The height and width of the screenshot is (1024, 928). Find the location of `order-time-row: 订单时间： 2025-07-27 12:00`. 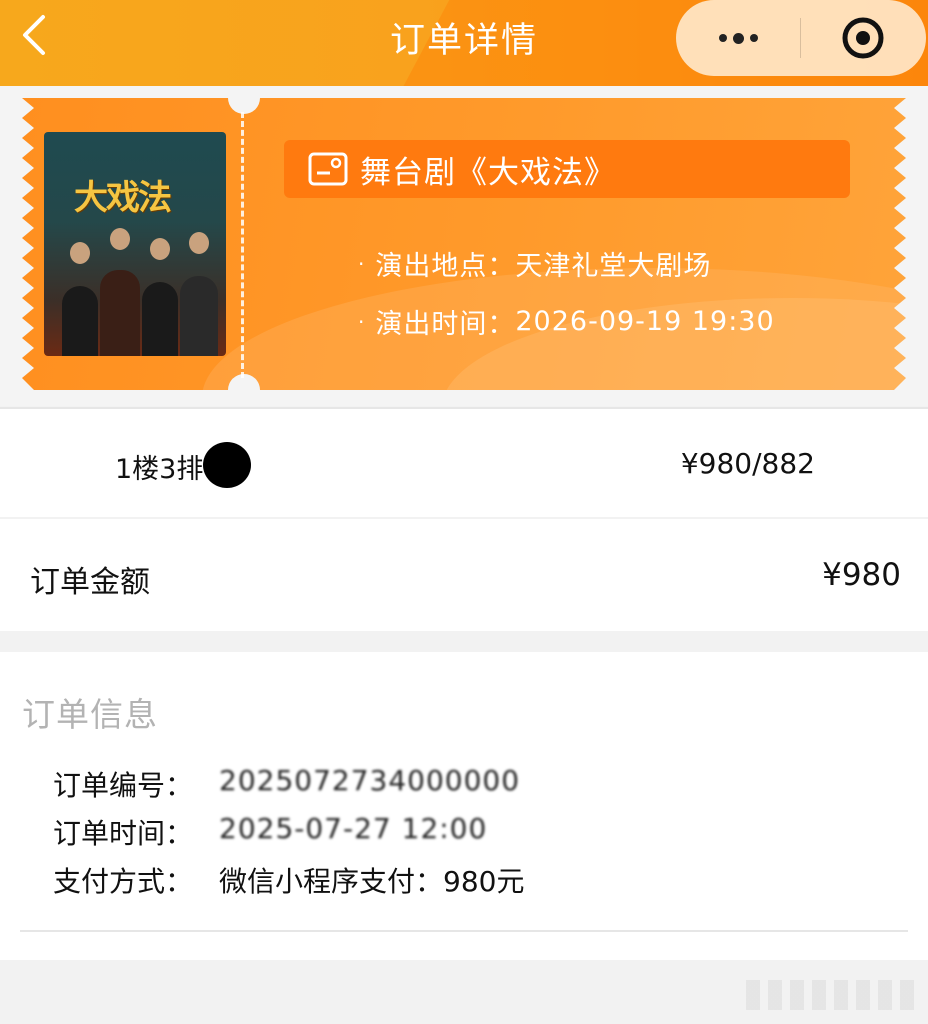

order-time-row: 订单时间： 2025-07-27 12:00 is located at coordinates (270, 832).